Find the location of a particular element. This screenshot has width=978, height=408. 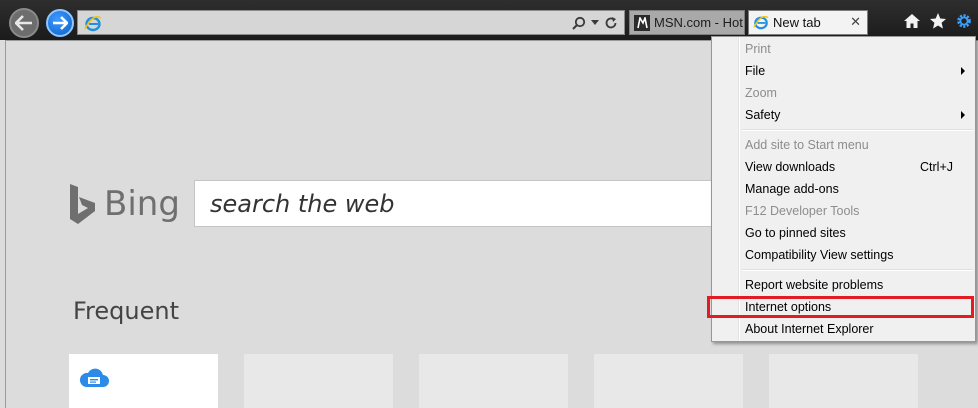

menu-item-manage-add-ons: Manage add-ons is located at coordinates (843, 189).